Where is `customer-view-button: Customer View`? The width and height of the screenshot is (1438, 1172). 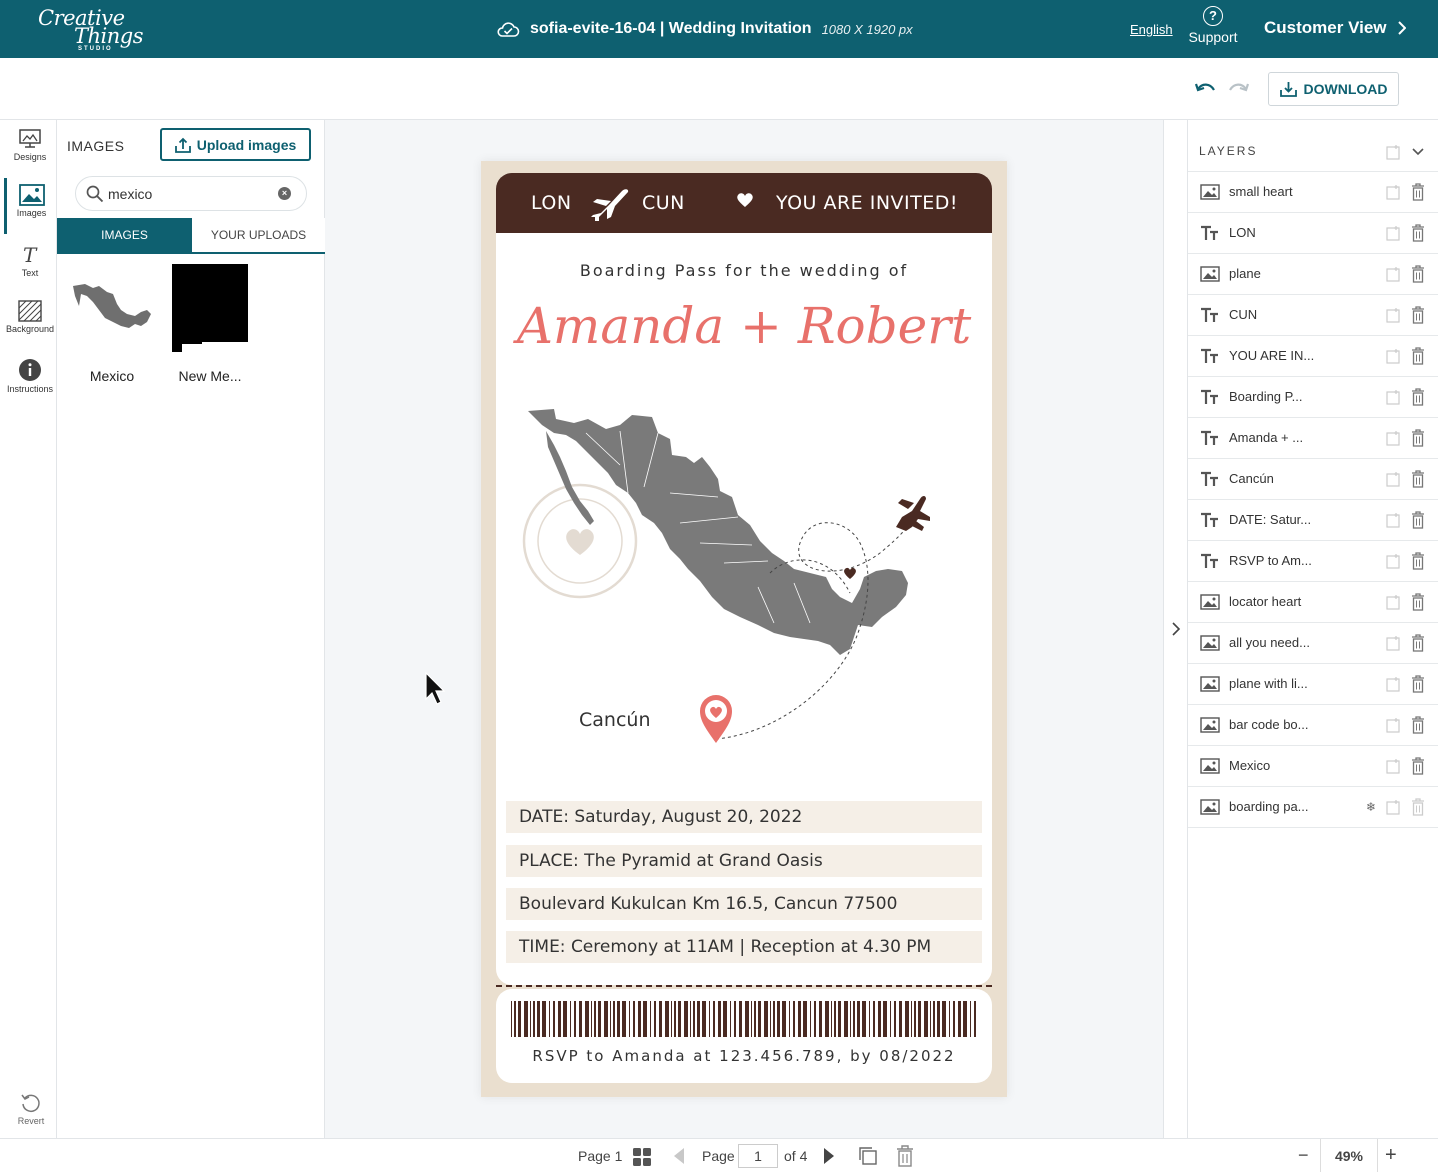
customer-view-button: Customer View is located at coordinates (1335, 28).